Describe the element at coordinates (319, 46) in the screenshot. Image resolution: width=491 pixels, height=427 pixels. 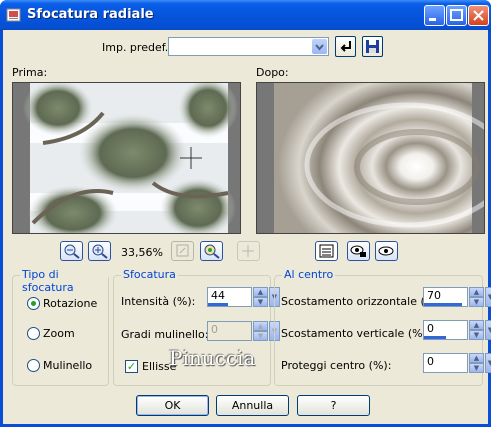
I see `chevron-down-icon` at that location.